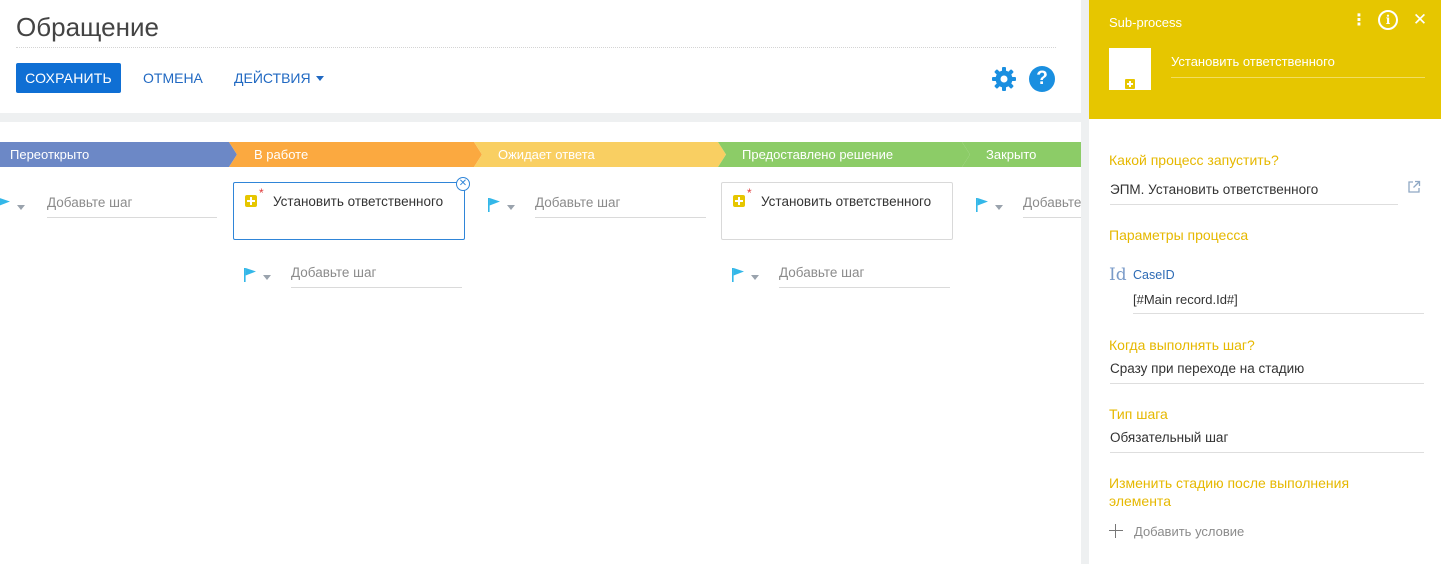  Describe the element at coordinates (1254, 193) in the screenshot. I see `process-lookup: ЭПМ. Установить ответственного` at that location.